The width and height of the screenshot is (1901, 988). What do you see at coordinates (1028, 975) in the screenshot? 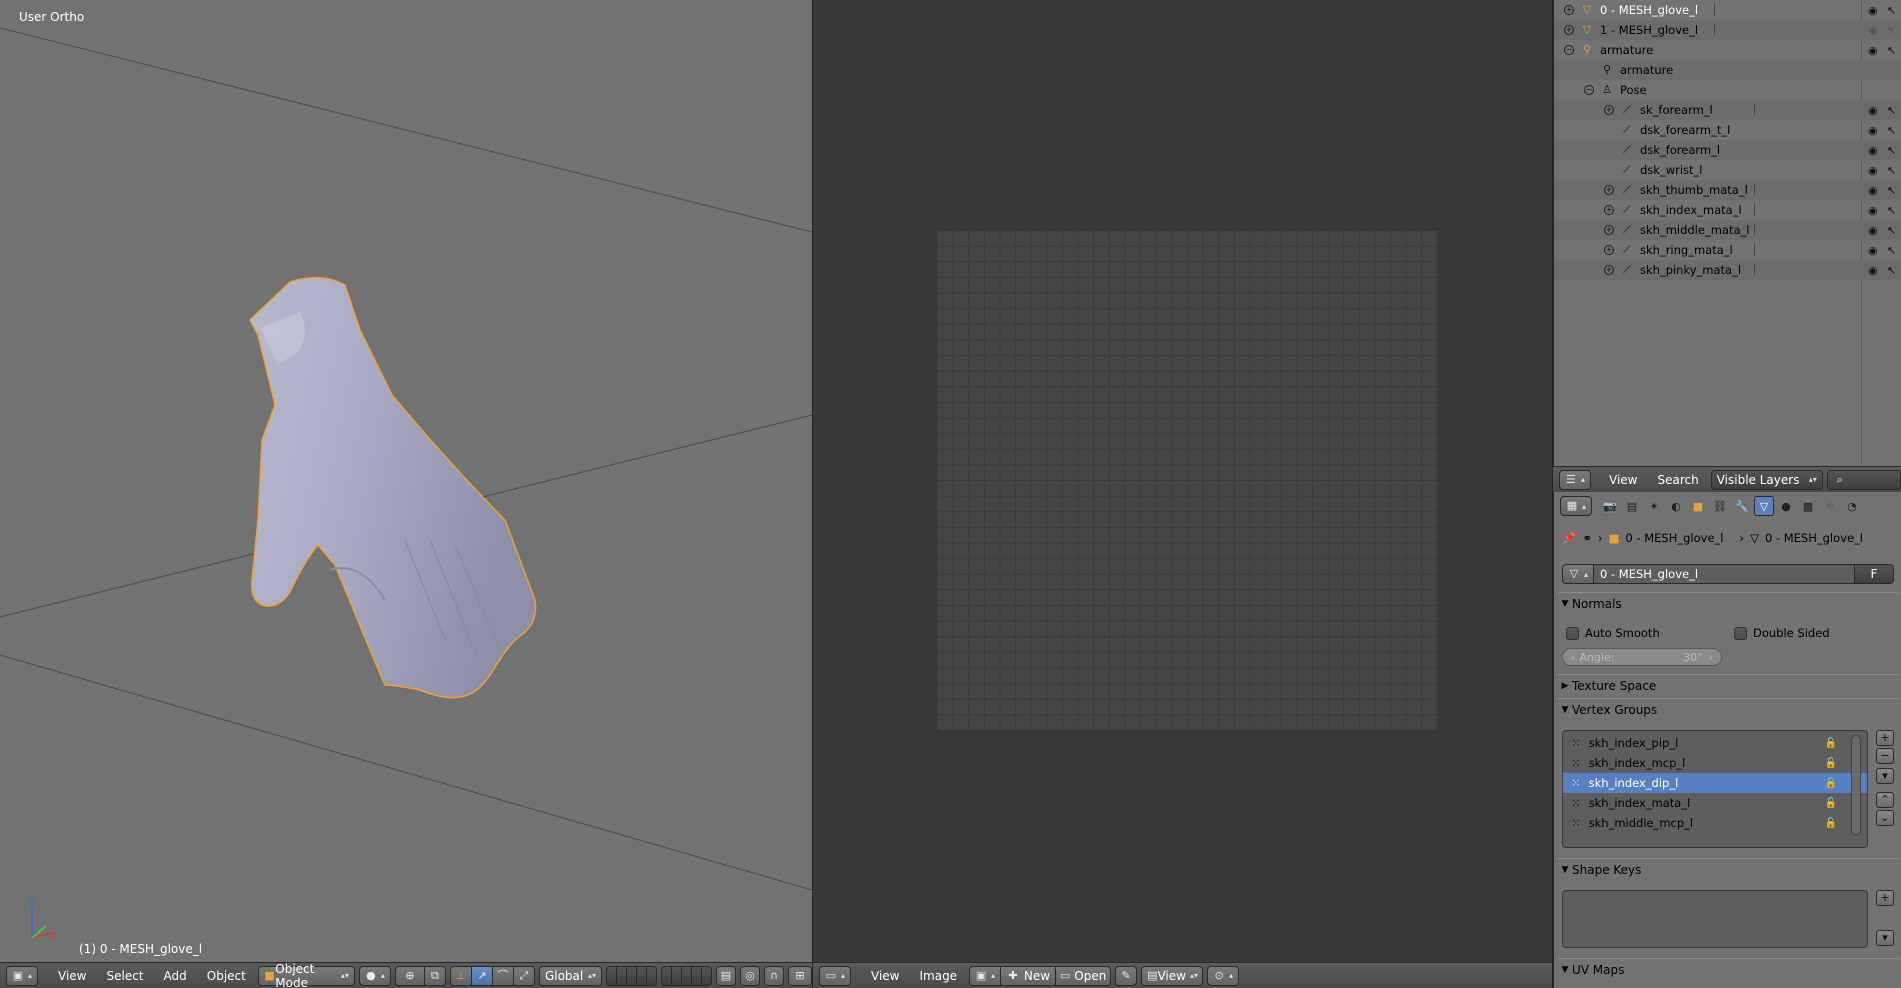
I see `new-image-button: ✚ New` at bounding box center [1028, 975].